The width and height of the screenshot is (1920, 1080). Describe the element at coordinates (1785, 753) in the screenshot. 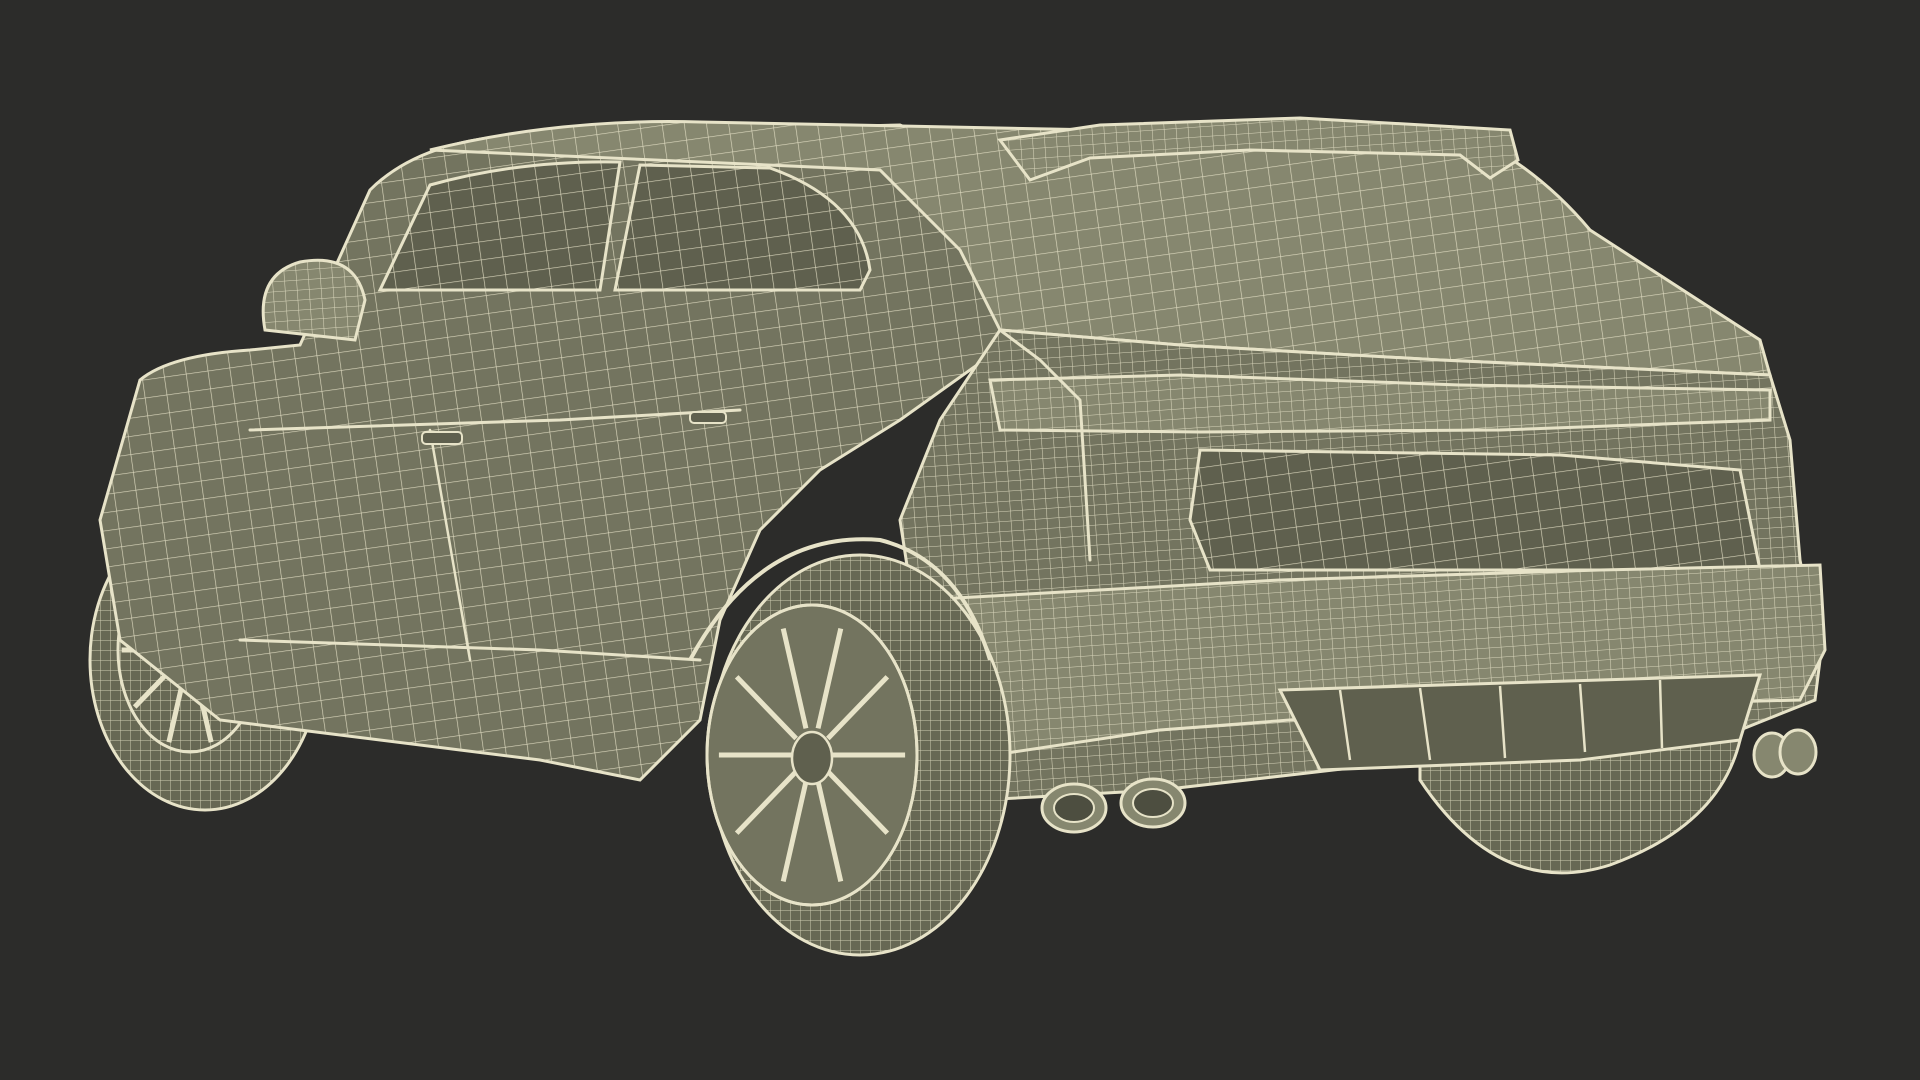

I see `exhaust-tips-right` at that location.